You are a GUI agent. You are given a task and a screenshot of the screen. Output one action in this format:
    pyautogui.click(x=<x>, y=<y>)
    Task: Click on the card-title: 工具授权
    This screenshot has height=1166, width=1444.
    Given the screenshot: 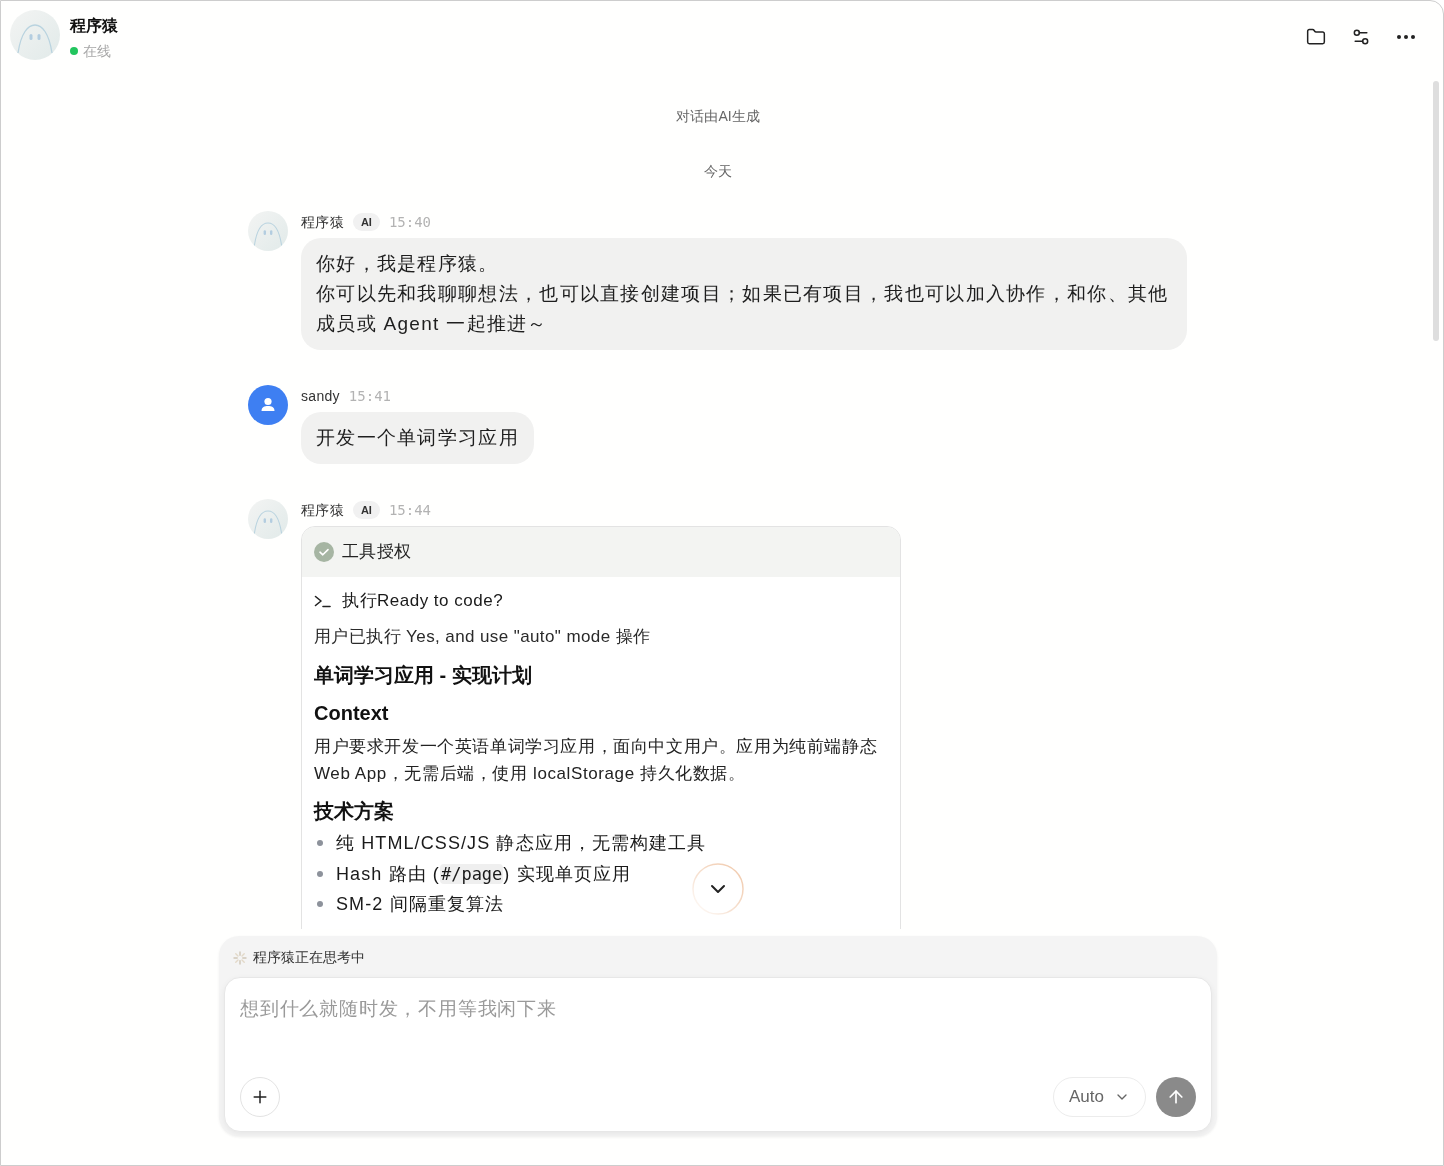 What is the action you would take?
    pyautogui.click(x=377, y=552)
    